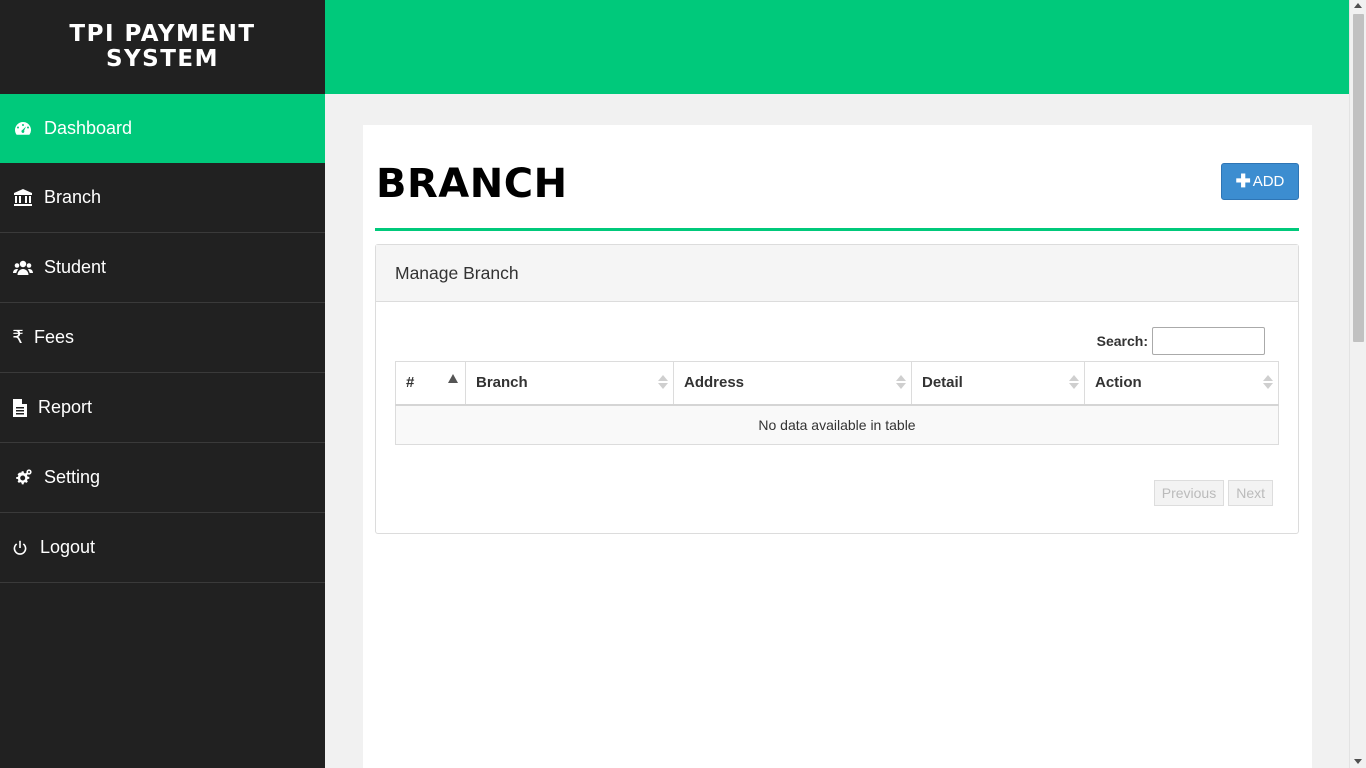  Describe the element at coordinates (18, 337) in the screenshot. I see `rupee-icon: ₹` at that location.